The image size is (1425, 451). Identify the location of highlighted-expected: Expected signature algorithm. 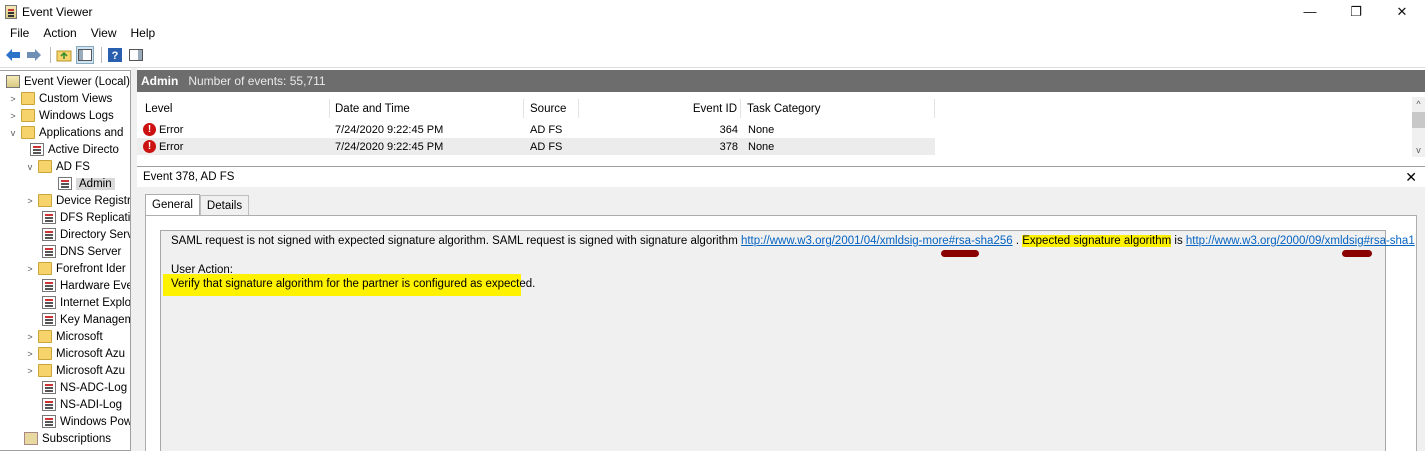
(1097, 241).